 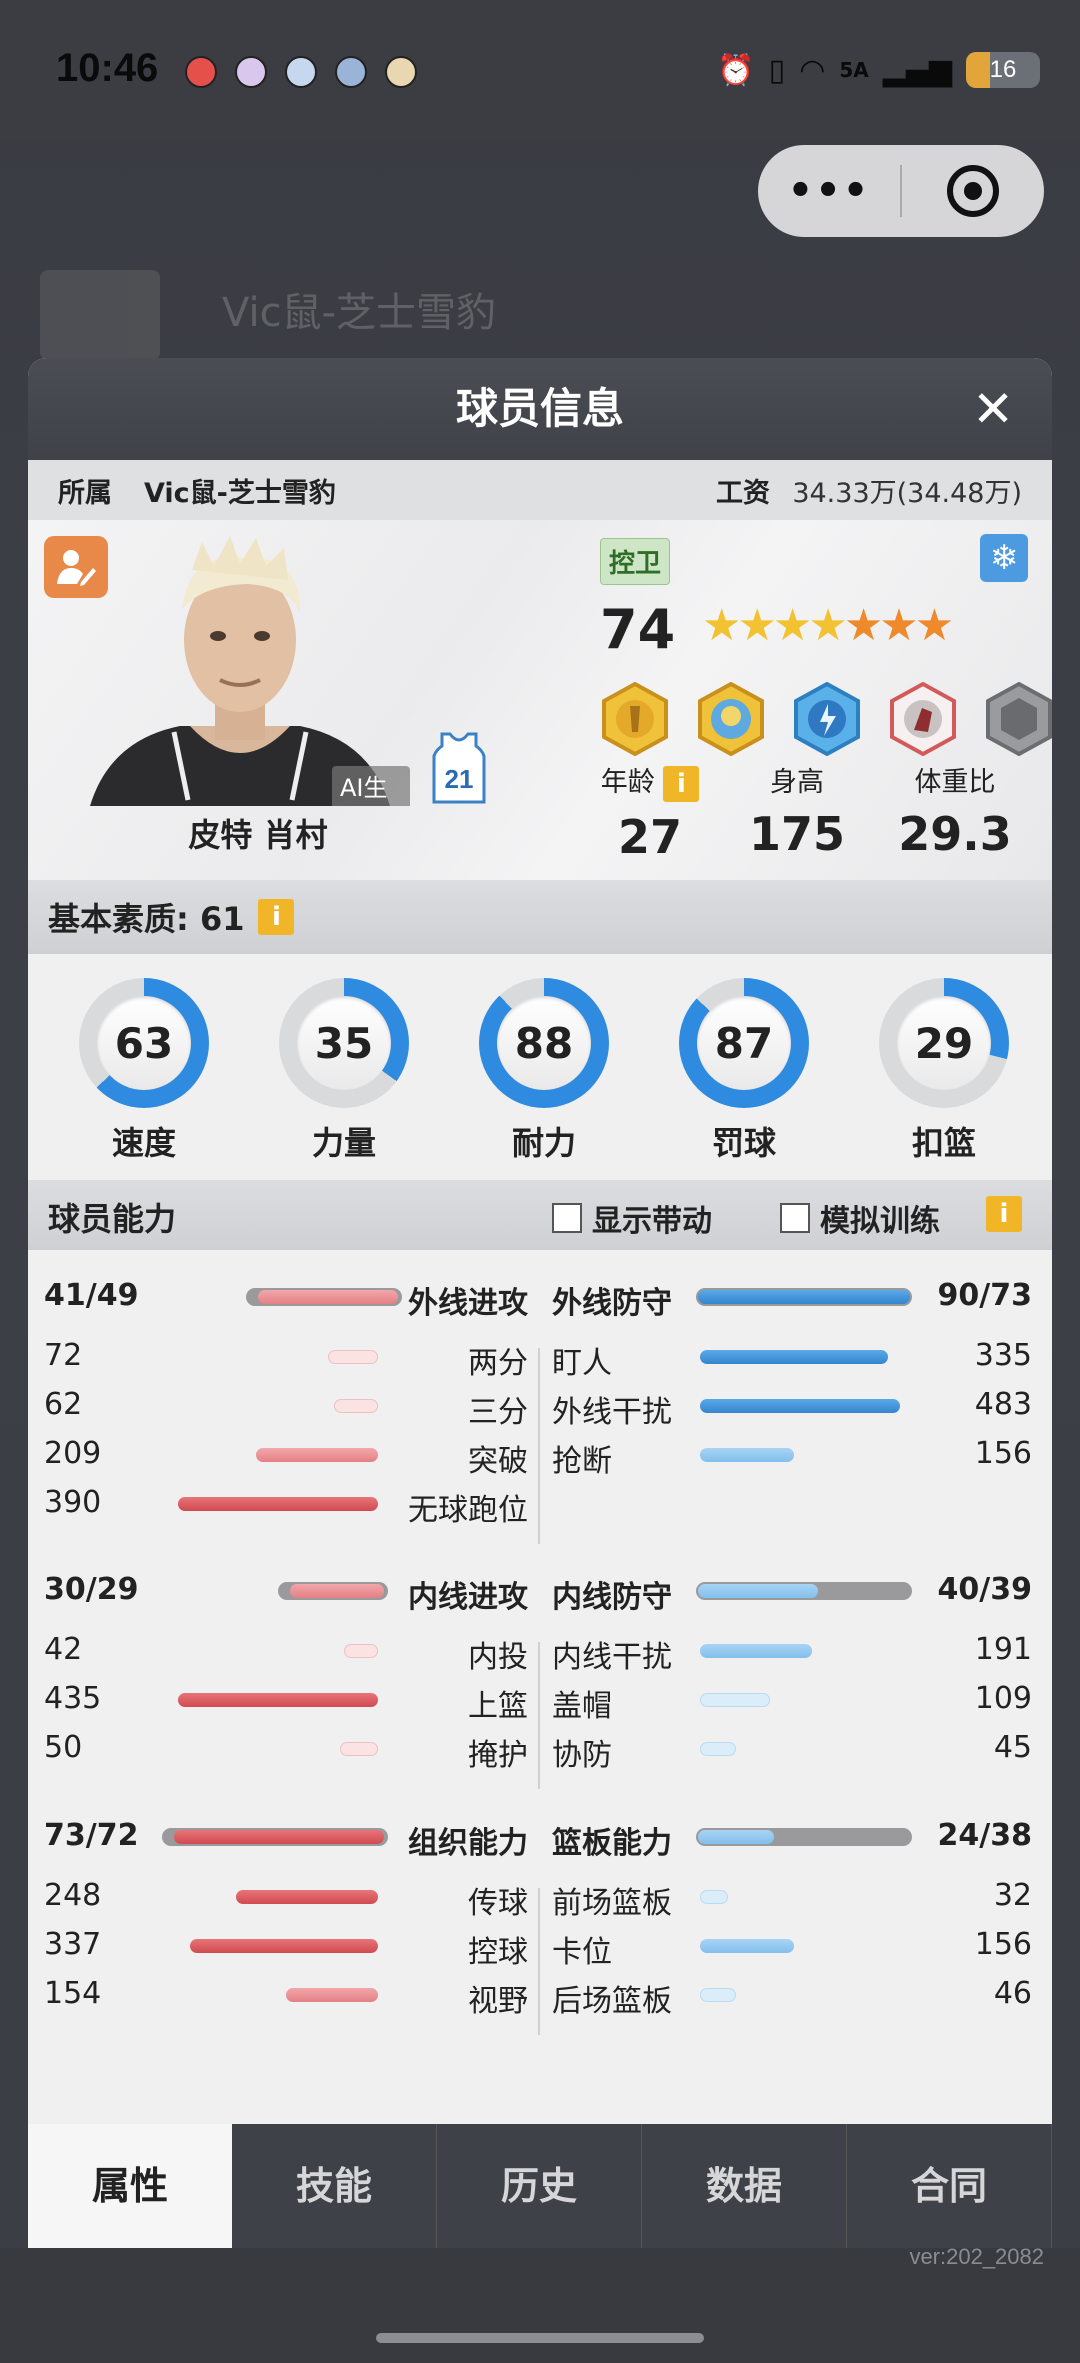 I want to click on left-ability-label: 内投, so click(x=498, y=1657).